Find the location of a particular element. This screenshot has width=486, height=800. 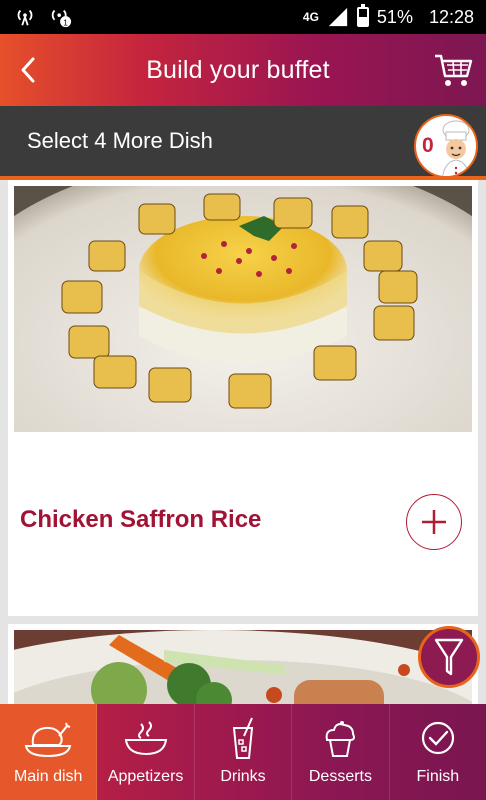

dish-photo is located at coordinates (243, 667).